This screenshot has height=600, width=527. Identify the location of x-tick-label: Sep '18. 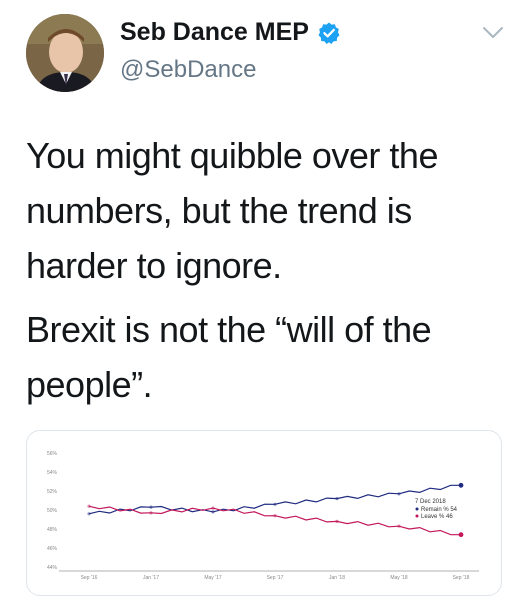
(461, 578).